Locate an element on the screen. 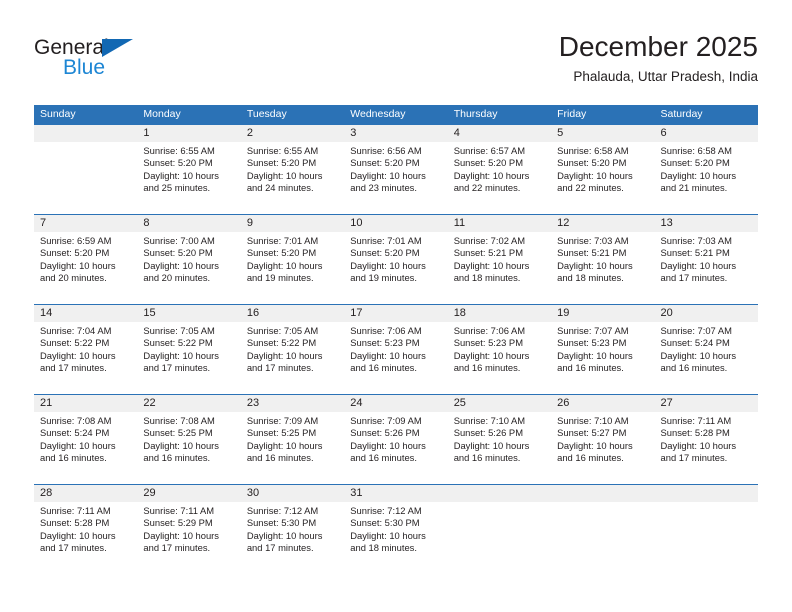 This screenshot has height=612, width=792. day-number: 11 is located at coordinates (459, 223).